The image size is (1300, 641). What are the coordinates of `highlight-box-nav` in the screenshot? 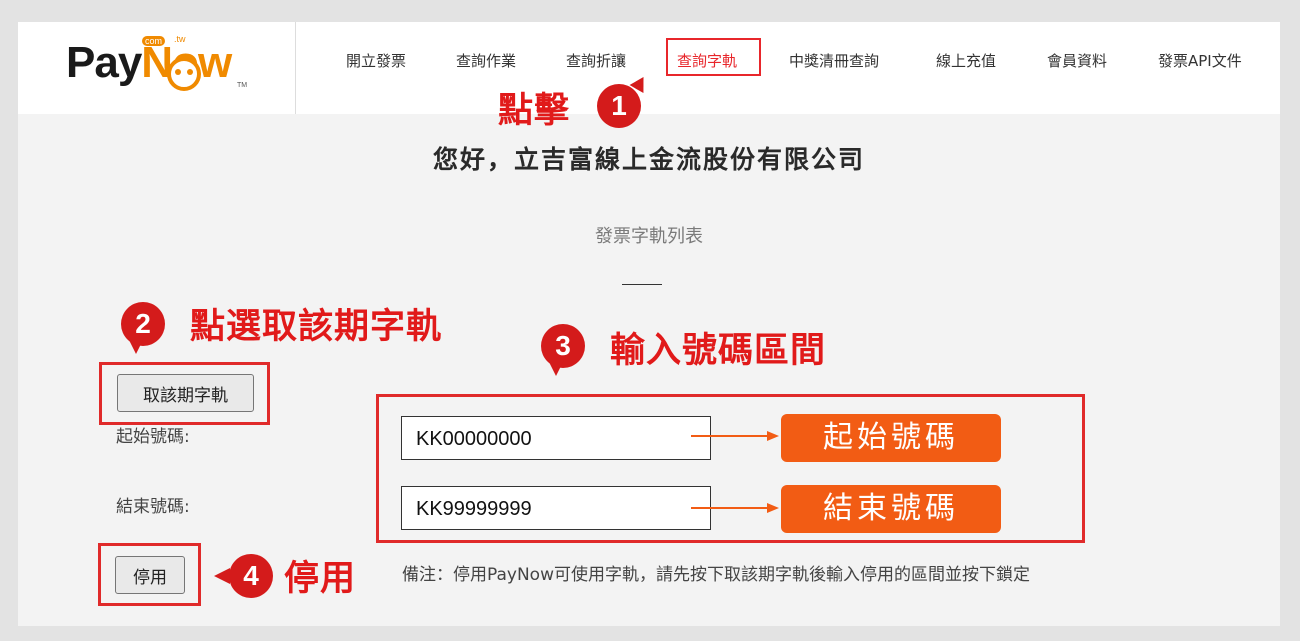 It's located at (713, 57).